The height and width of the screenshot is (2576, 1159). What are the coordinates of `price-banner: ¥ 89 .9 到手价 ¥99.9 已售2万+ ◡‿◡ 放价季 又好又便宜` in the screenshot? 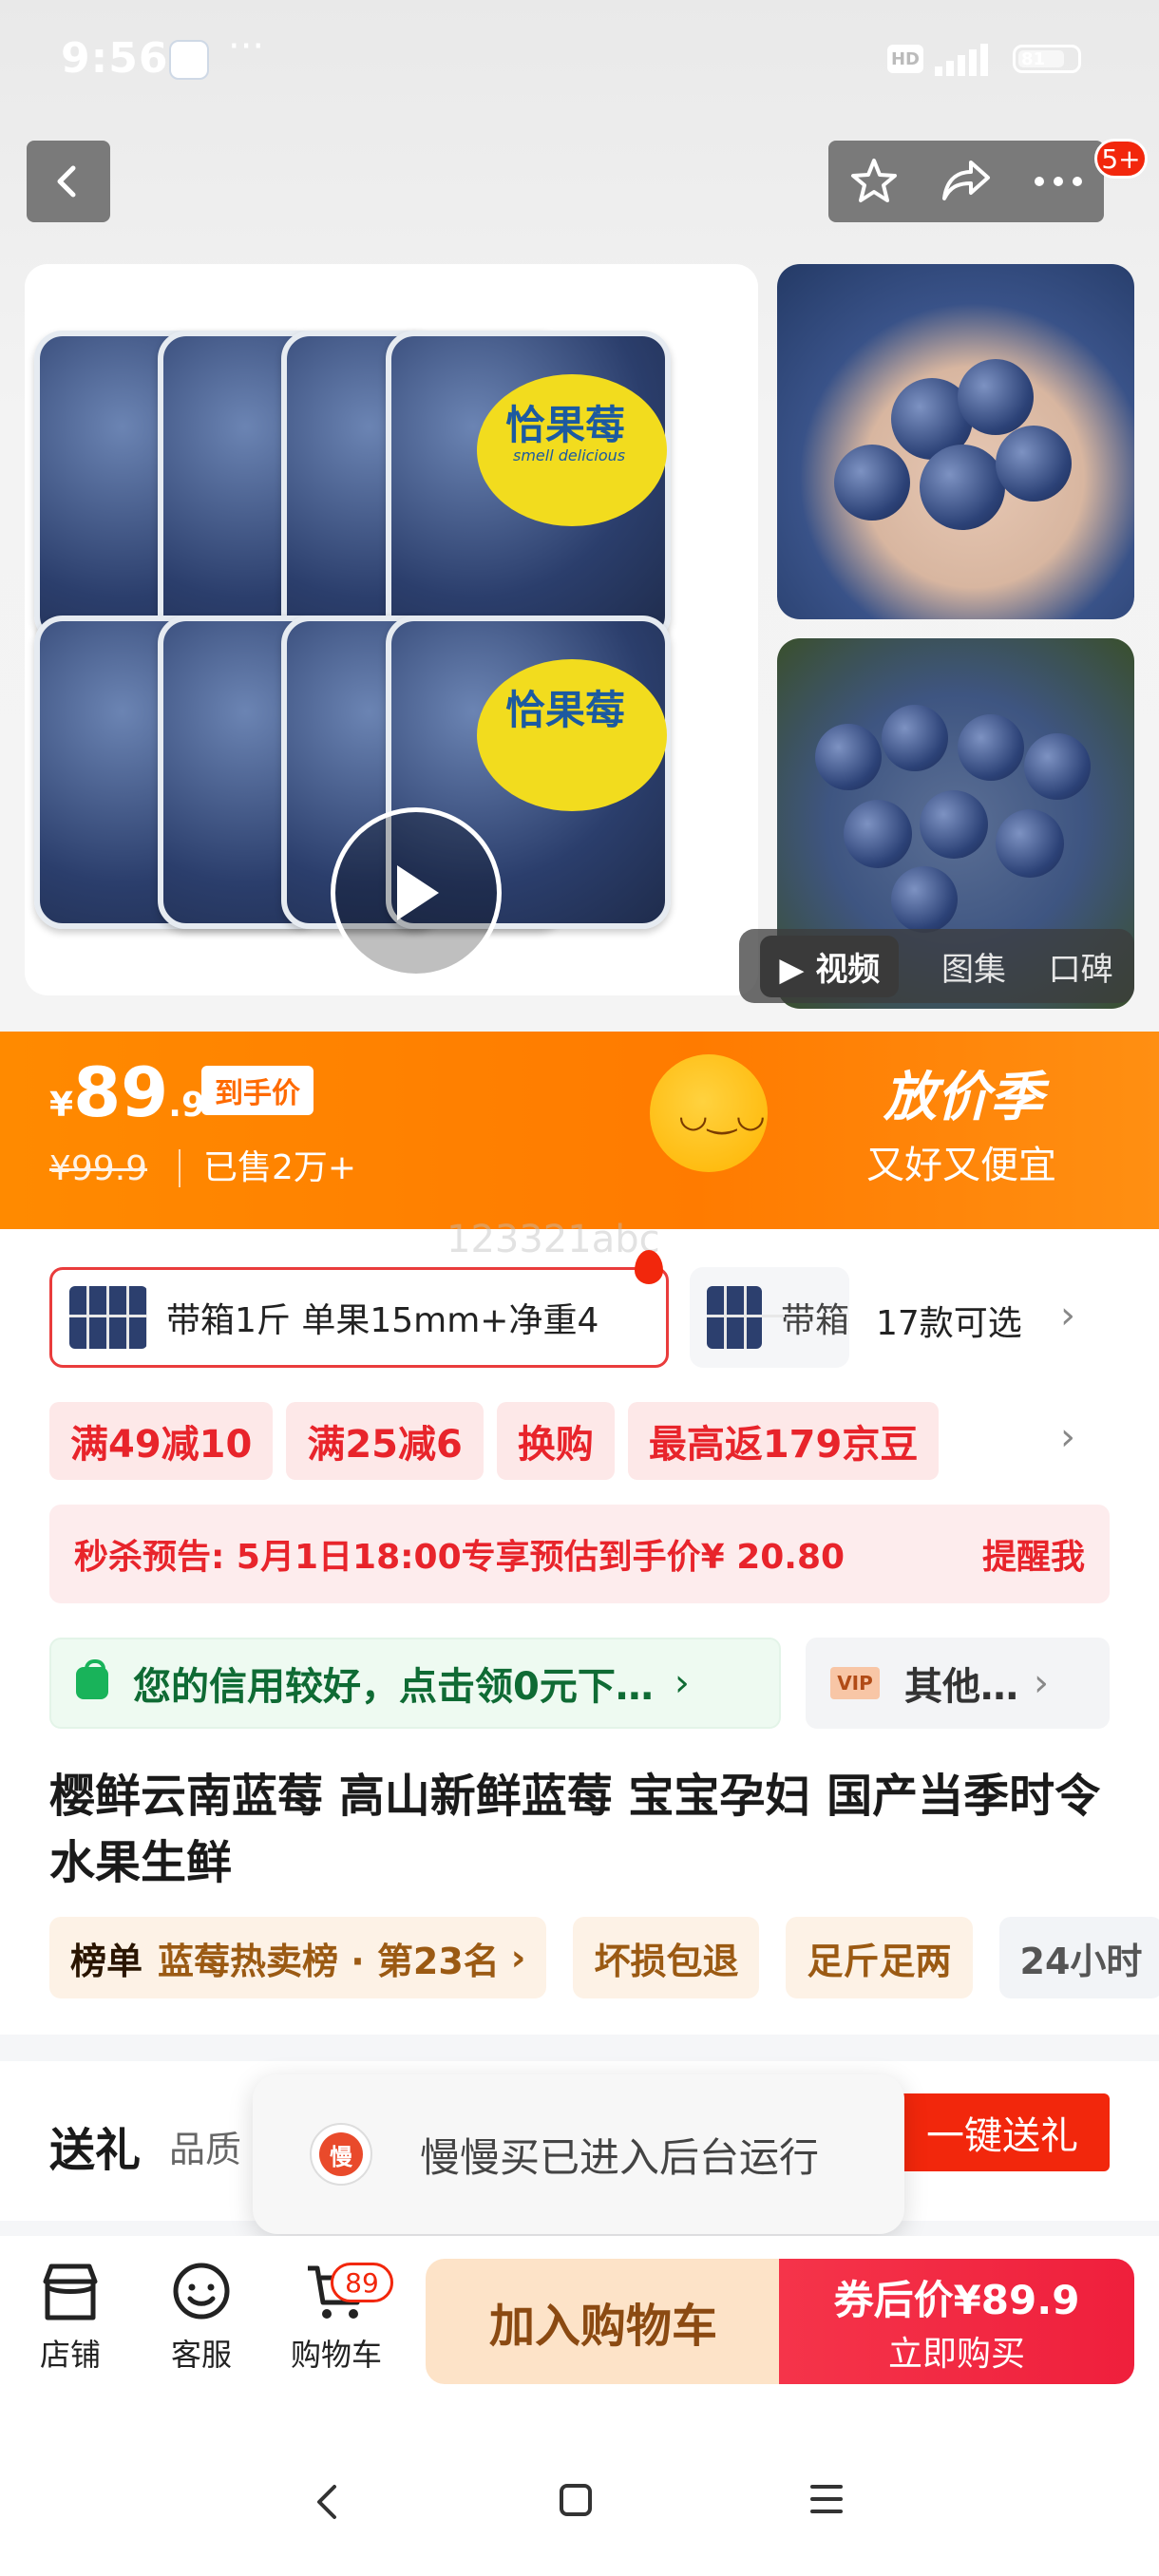 It's located at (579, 1130).